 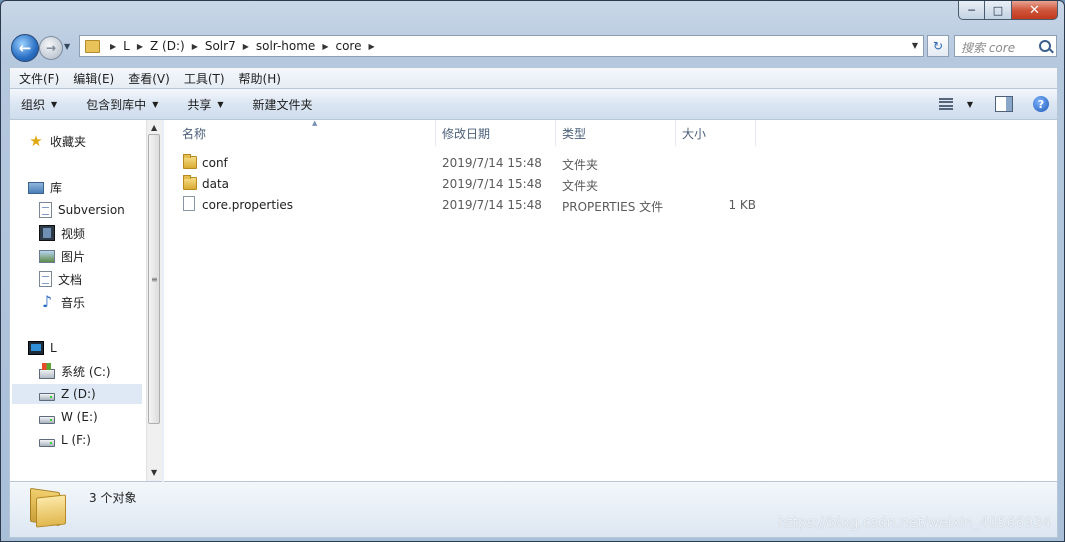 What do you see at coordinates (25, 48) in the screenshot?
I see `back-button: ←` at bounding box center [25, 48].